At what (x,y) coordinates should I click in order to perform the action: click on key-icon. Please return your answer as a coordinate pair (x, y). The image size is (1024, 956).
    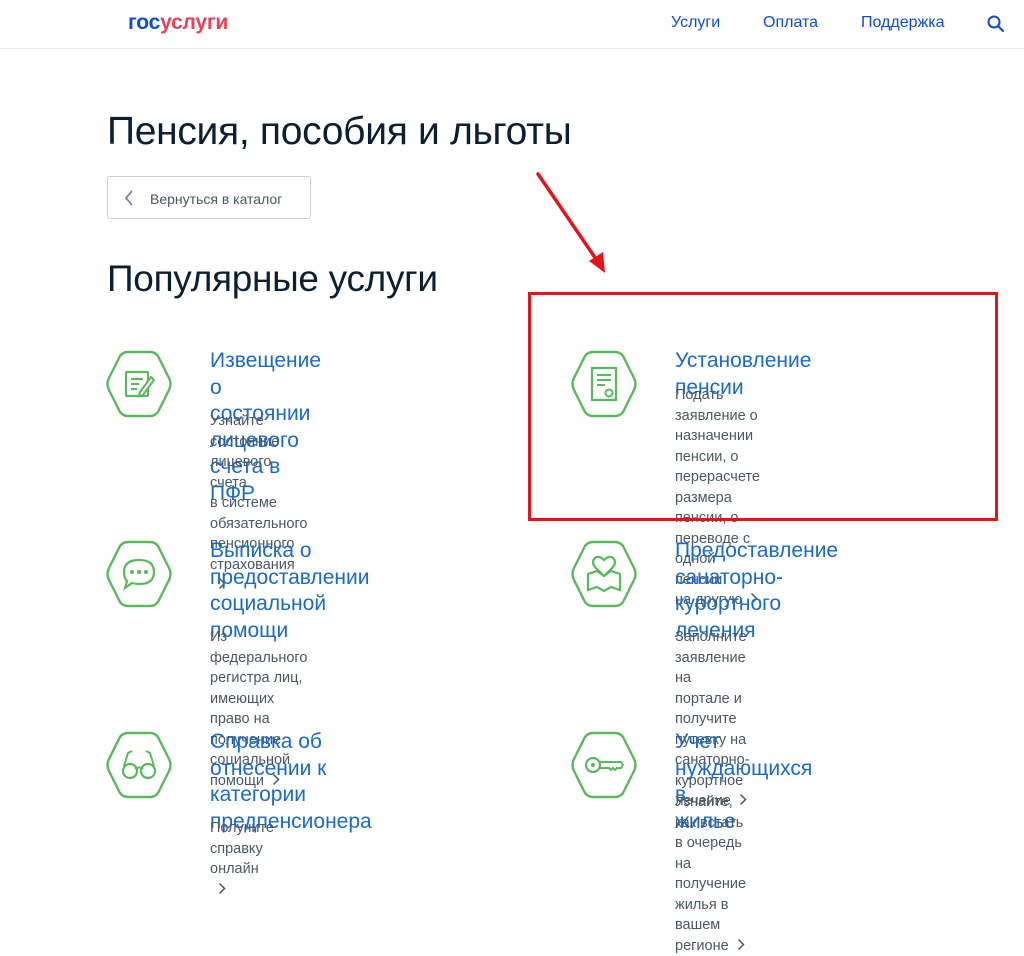
    Looking at the image, I should click on (604, 765).